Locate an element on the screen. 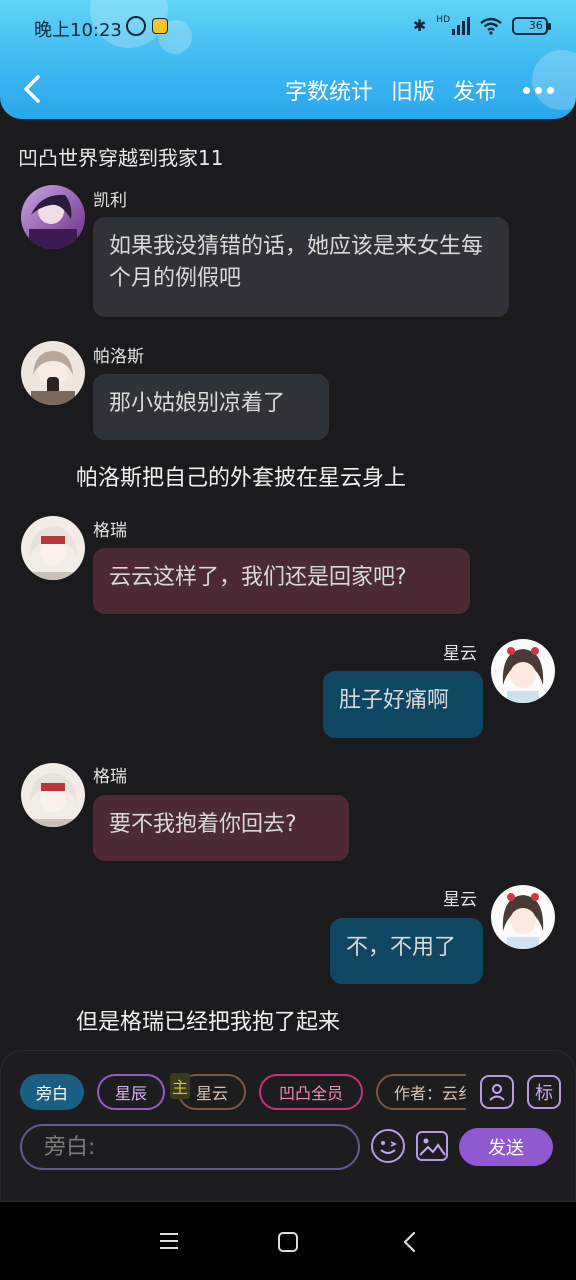  home-icon is located at coordinates (288, 1242).